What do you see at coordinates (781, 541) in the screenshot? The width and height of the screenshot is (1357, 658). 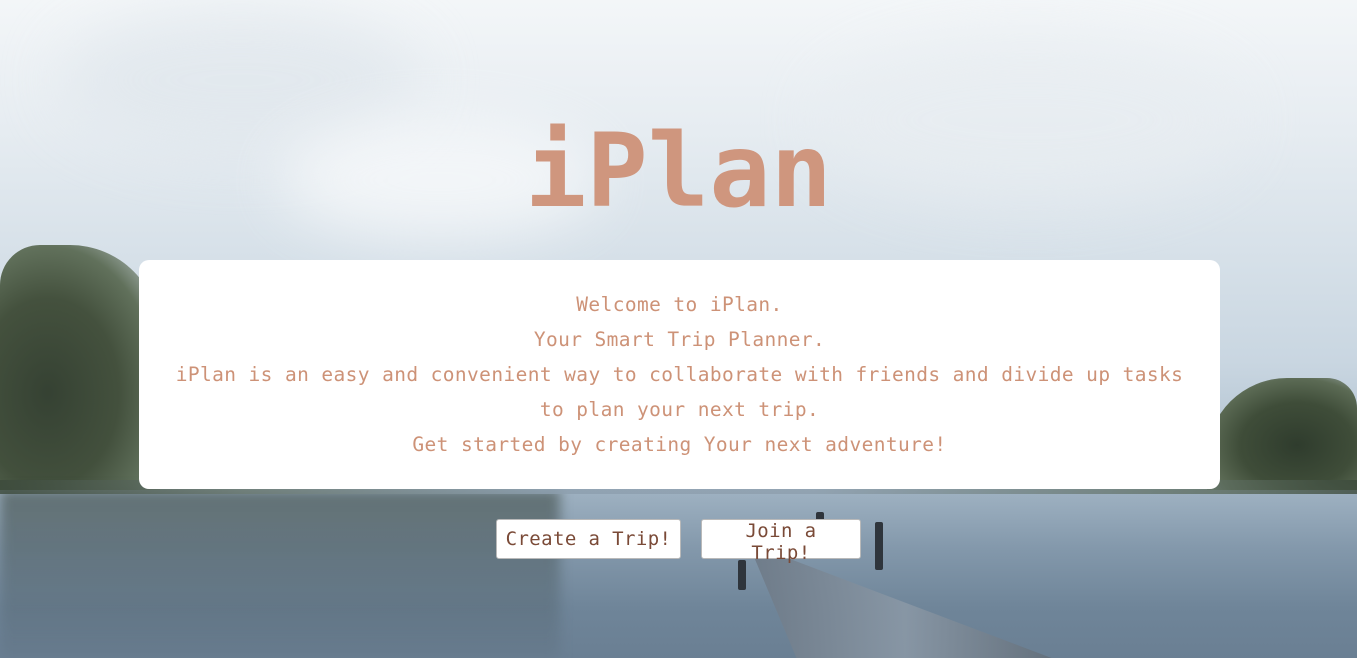 I see `join-trip-button: Join a Trip!` at bounding box center [781, 541].